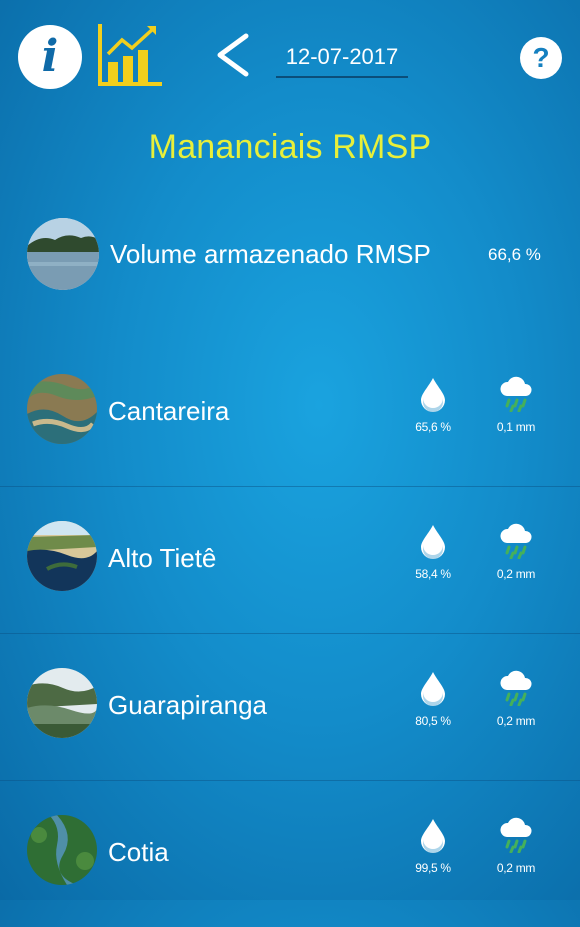 The width and height of the screenshot is (580, 927). I want to click on volume-metric: 65,6 %, so click(433, 405).